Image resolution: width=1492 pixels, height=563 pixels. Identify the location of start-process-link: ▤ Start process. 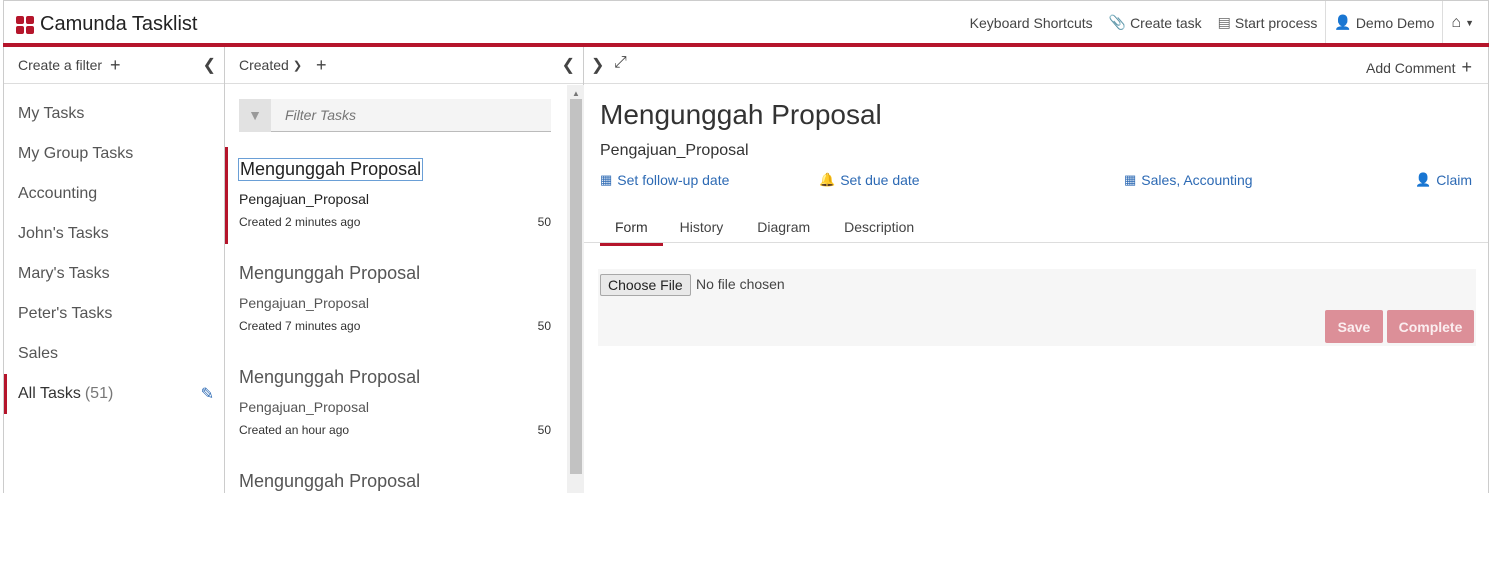
(1268, 22).